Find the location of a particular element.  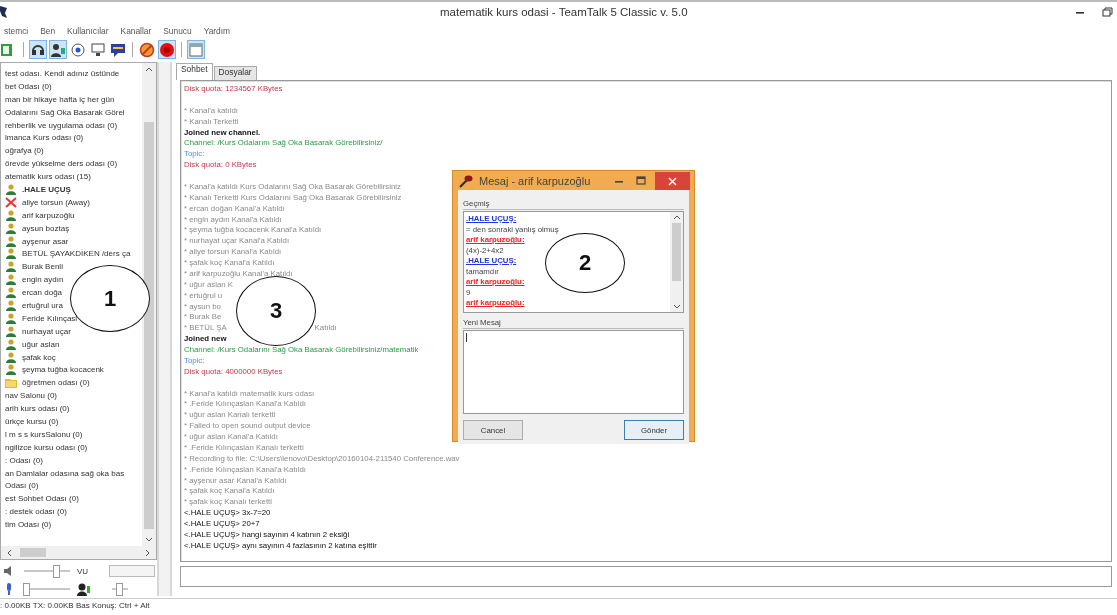

channel-item: lmanca Kurs odası (0) is located at coordinates (44, 138).